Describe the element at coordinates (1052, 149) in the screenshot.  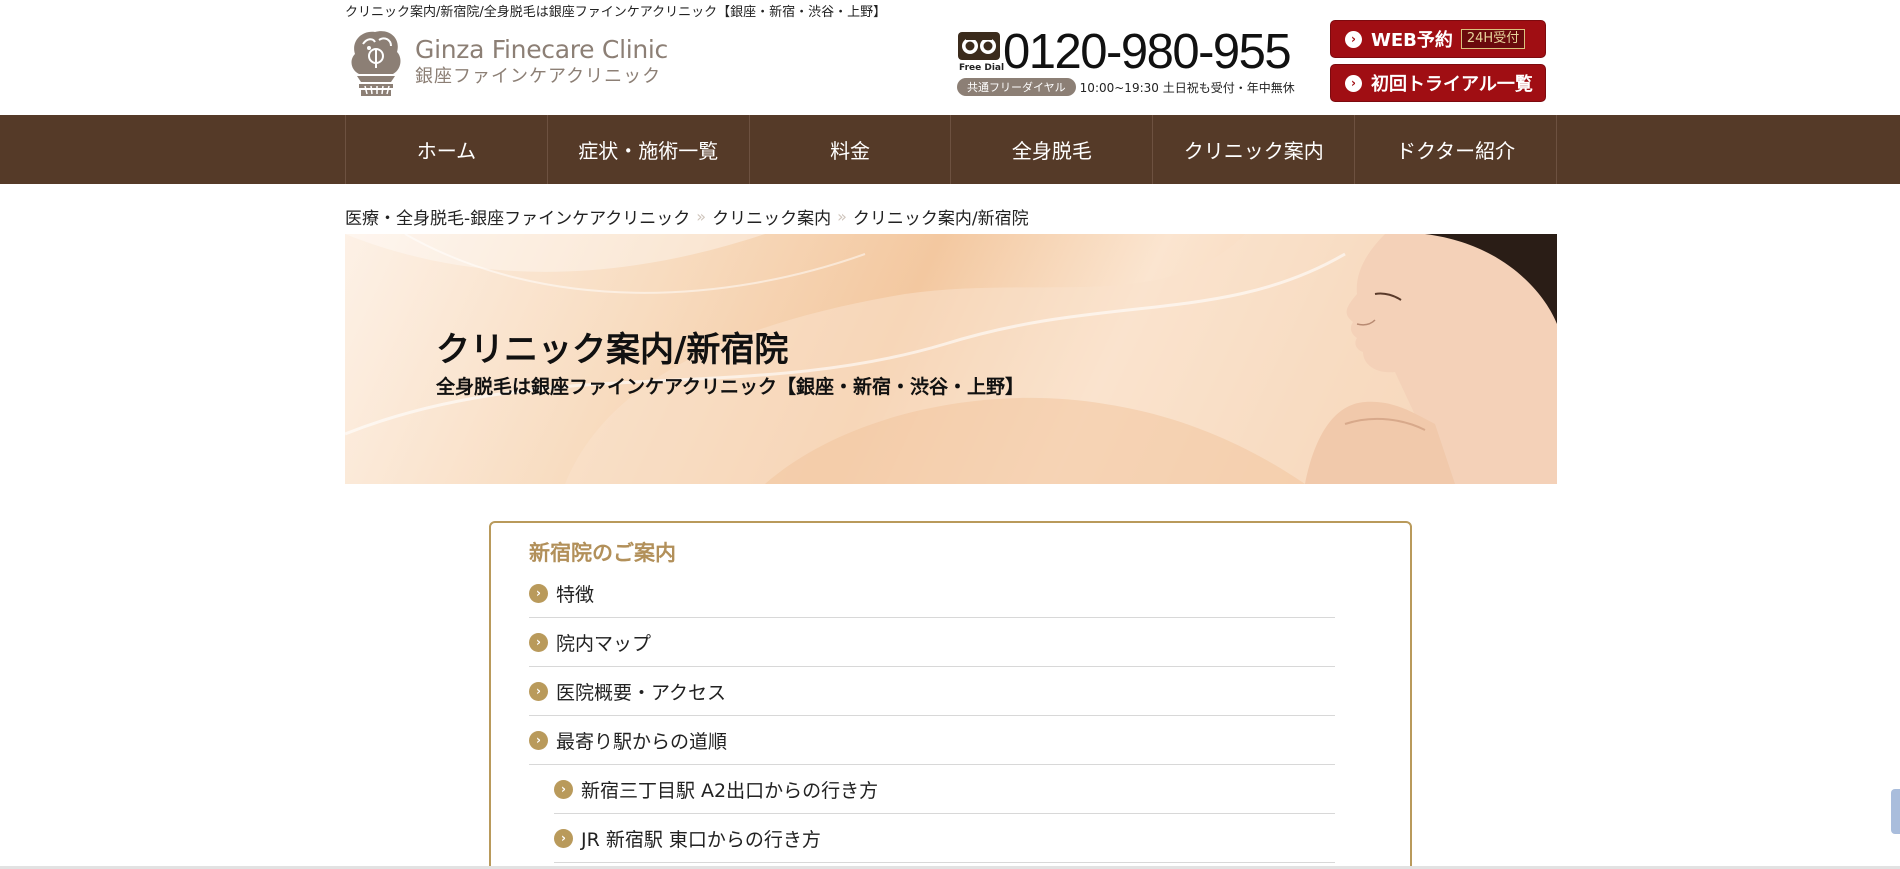
I see `nav-item-full-body-hair-removal: 全身脱毛` at that location.